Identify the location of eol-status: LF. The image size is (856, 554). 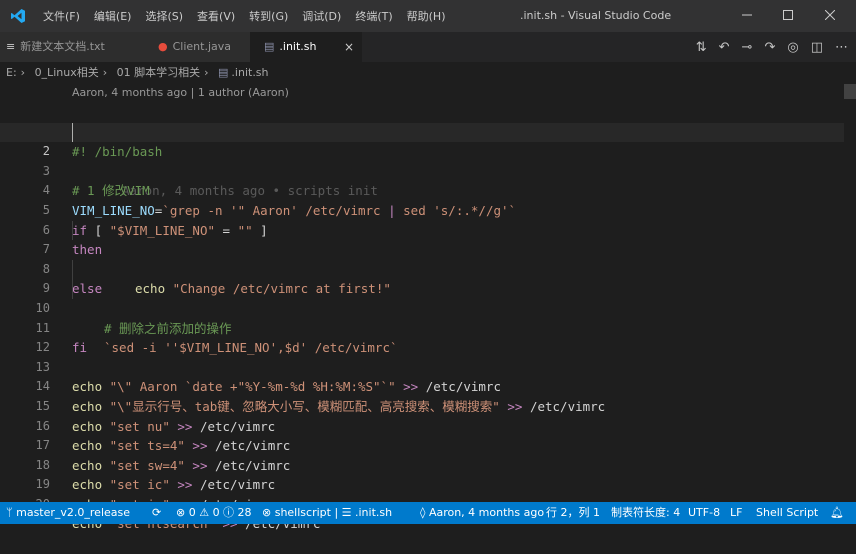
(736, 513).